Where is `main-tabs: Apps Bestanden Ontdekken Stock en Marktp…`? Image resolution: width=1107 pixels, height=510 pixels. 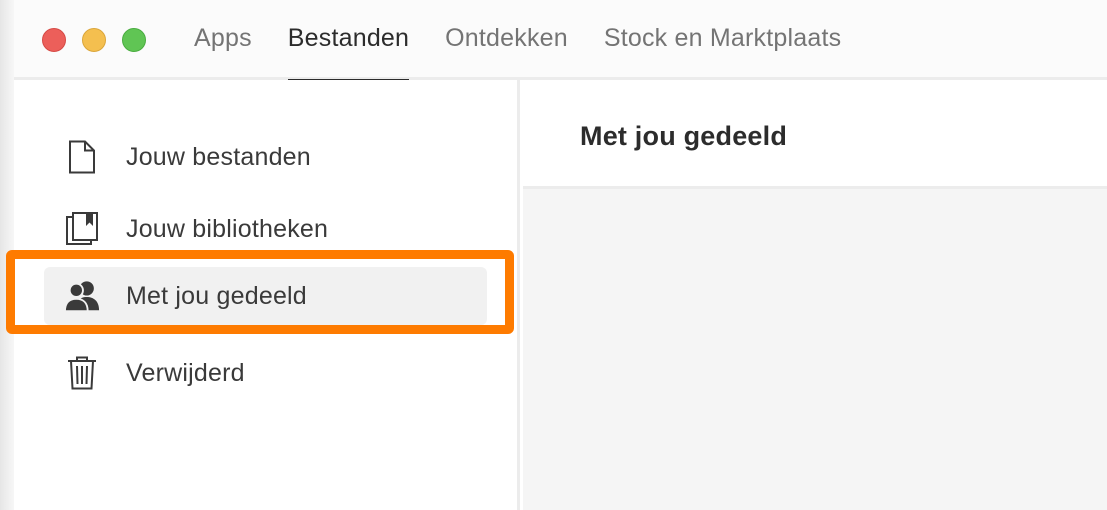
main-tabs: Apps Bestanden Ontdekken Stock en Marktp… is located at coordinates (535, 41).